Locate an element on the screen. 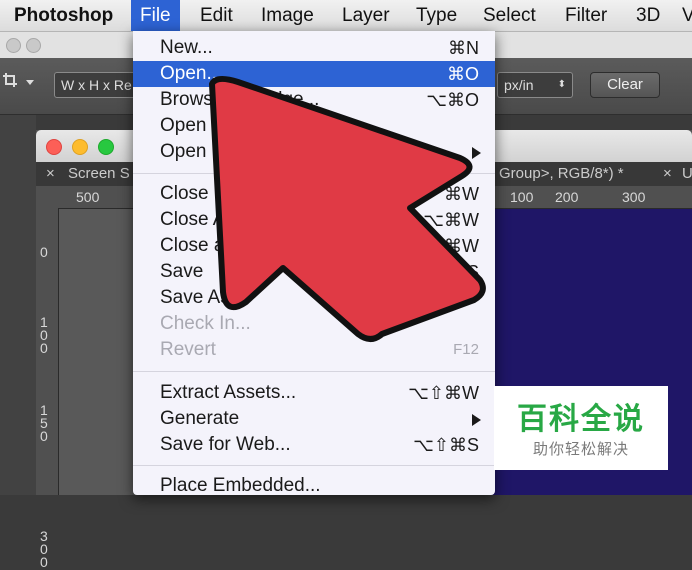  watermark-title: 百科全说 is located at coordinates (581, 419).